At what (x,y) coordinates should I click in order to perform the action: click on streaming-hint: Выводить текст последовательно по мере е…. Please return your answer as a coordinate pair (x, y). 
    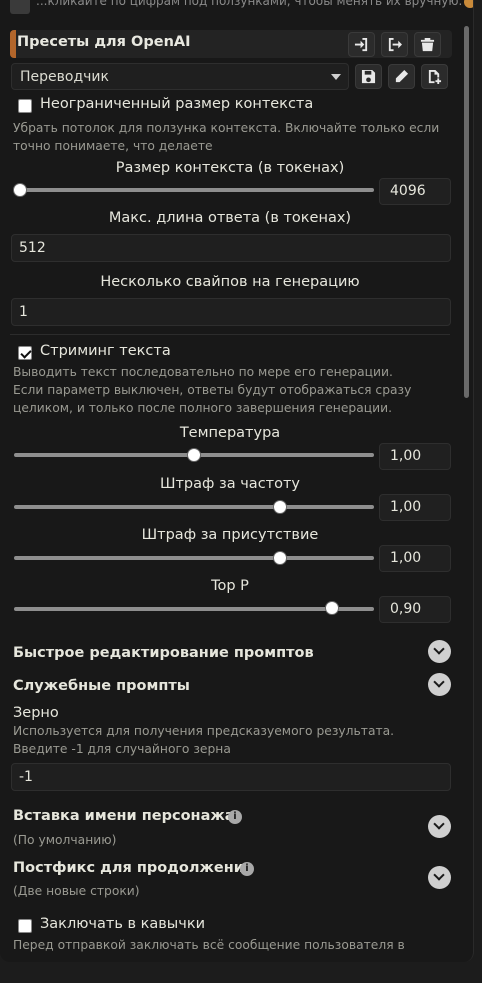
    Looking at the image, I should click on (212, 390).